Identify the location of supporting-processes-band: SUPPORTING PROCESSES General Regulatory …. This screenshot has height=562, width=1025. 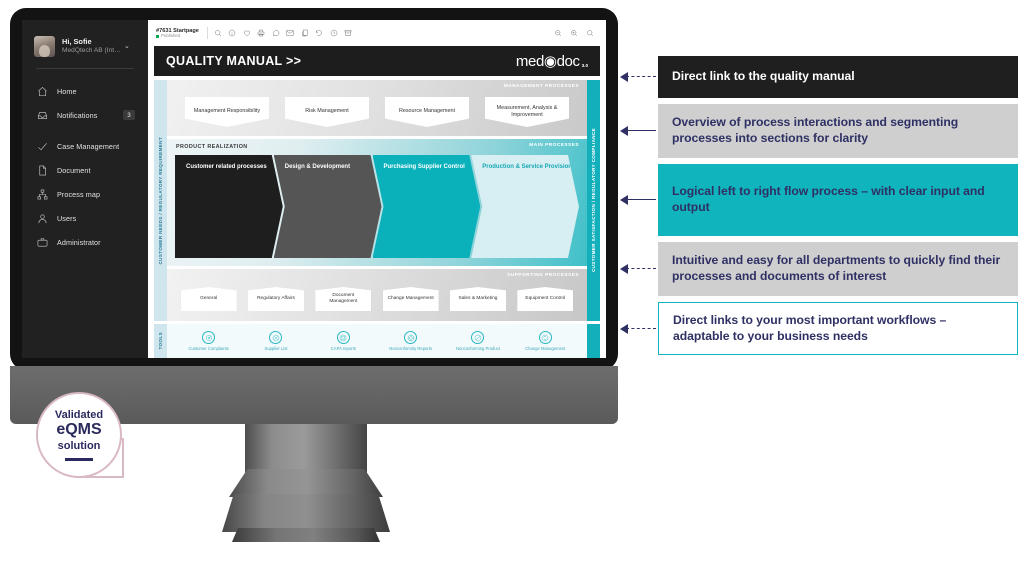
(377, 295).